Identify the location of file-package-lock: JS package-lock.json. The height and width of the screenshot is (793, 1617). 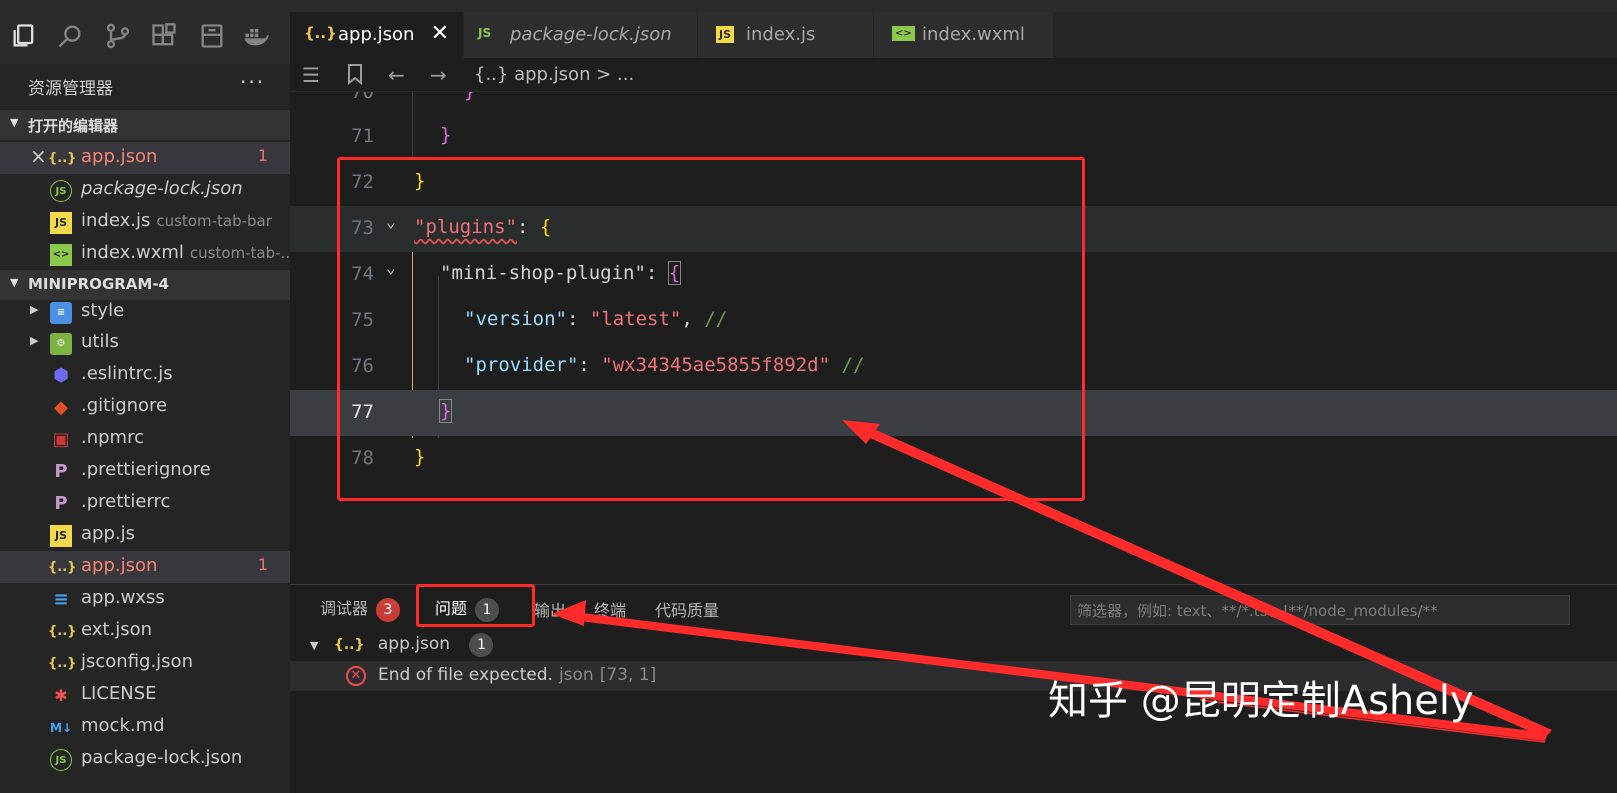
(145, 759).